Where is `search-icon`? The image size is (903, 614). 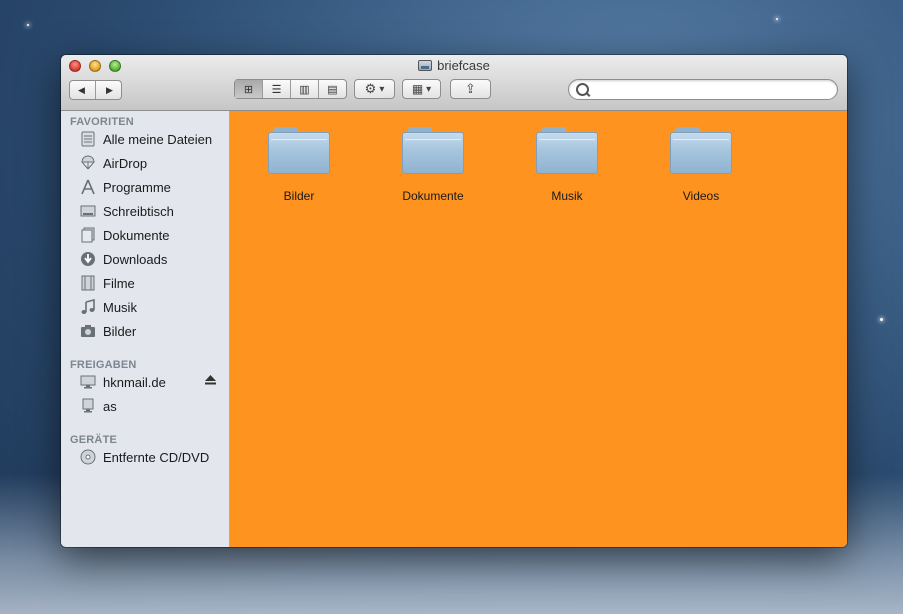
search-icon is located at coordinates (582, 89).